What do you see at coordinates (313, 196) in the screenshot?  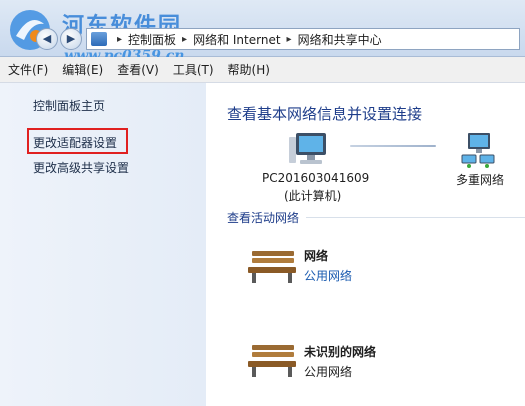 I see `computer-subtitle: (此计算机)` at bounding box center [313, 196].